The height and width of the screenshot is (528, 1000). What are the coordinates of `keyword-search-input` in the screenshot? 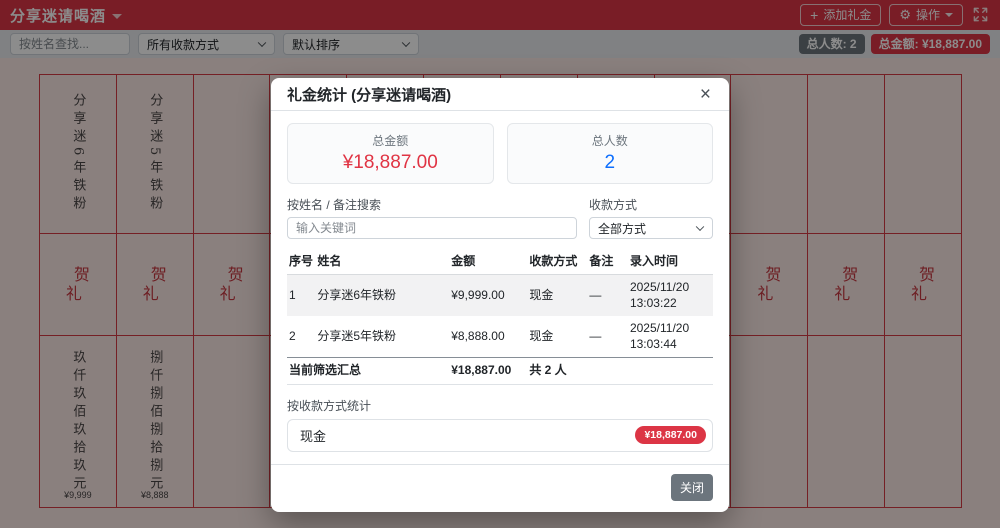 It's located at (432, 228).